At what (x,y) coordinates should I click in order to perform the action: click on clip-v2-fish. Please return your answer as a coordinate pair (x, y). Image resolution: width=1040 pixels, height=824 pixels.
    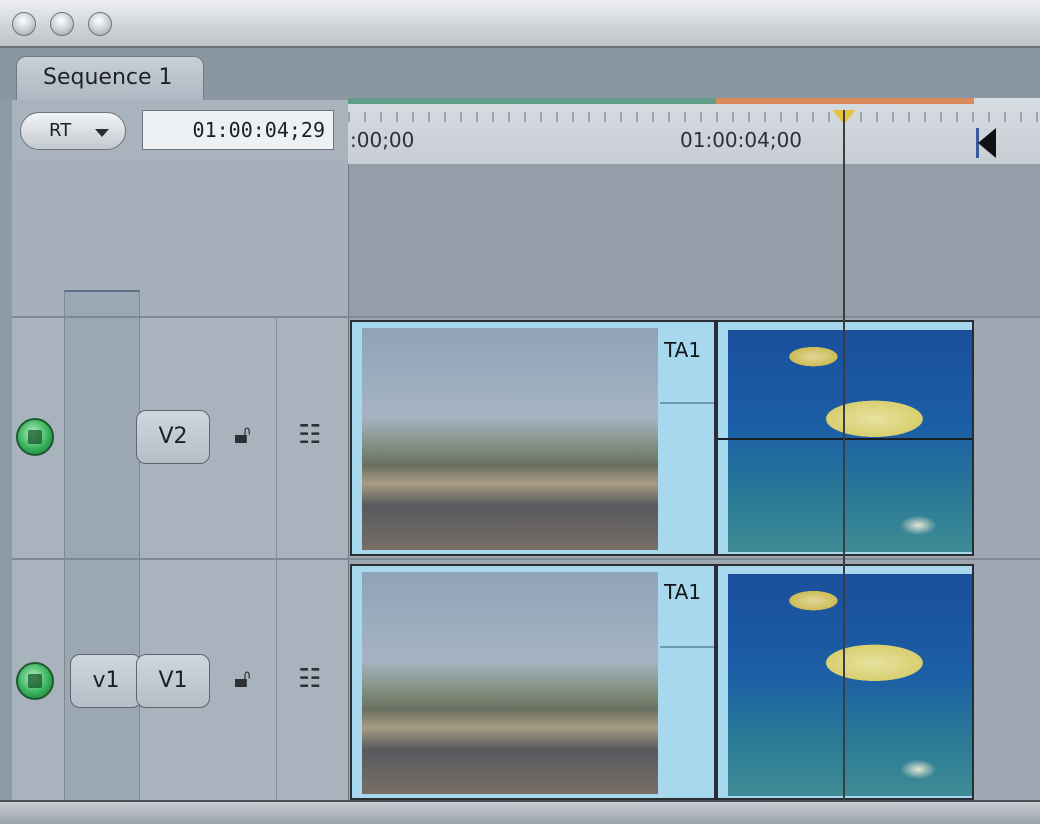
    Looking at the image, I should click on (845, 438).